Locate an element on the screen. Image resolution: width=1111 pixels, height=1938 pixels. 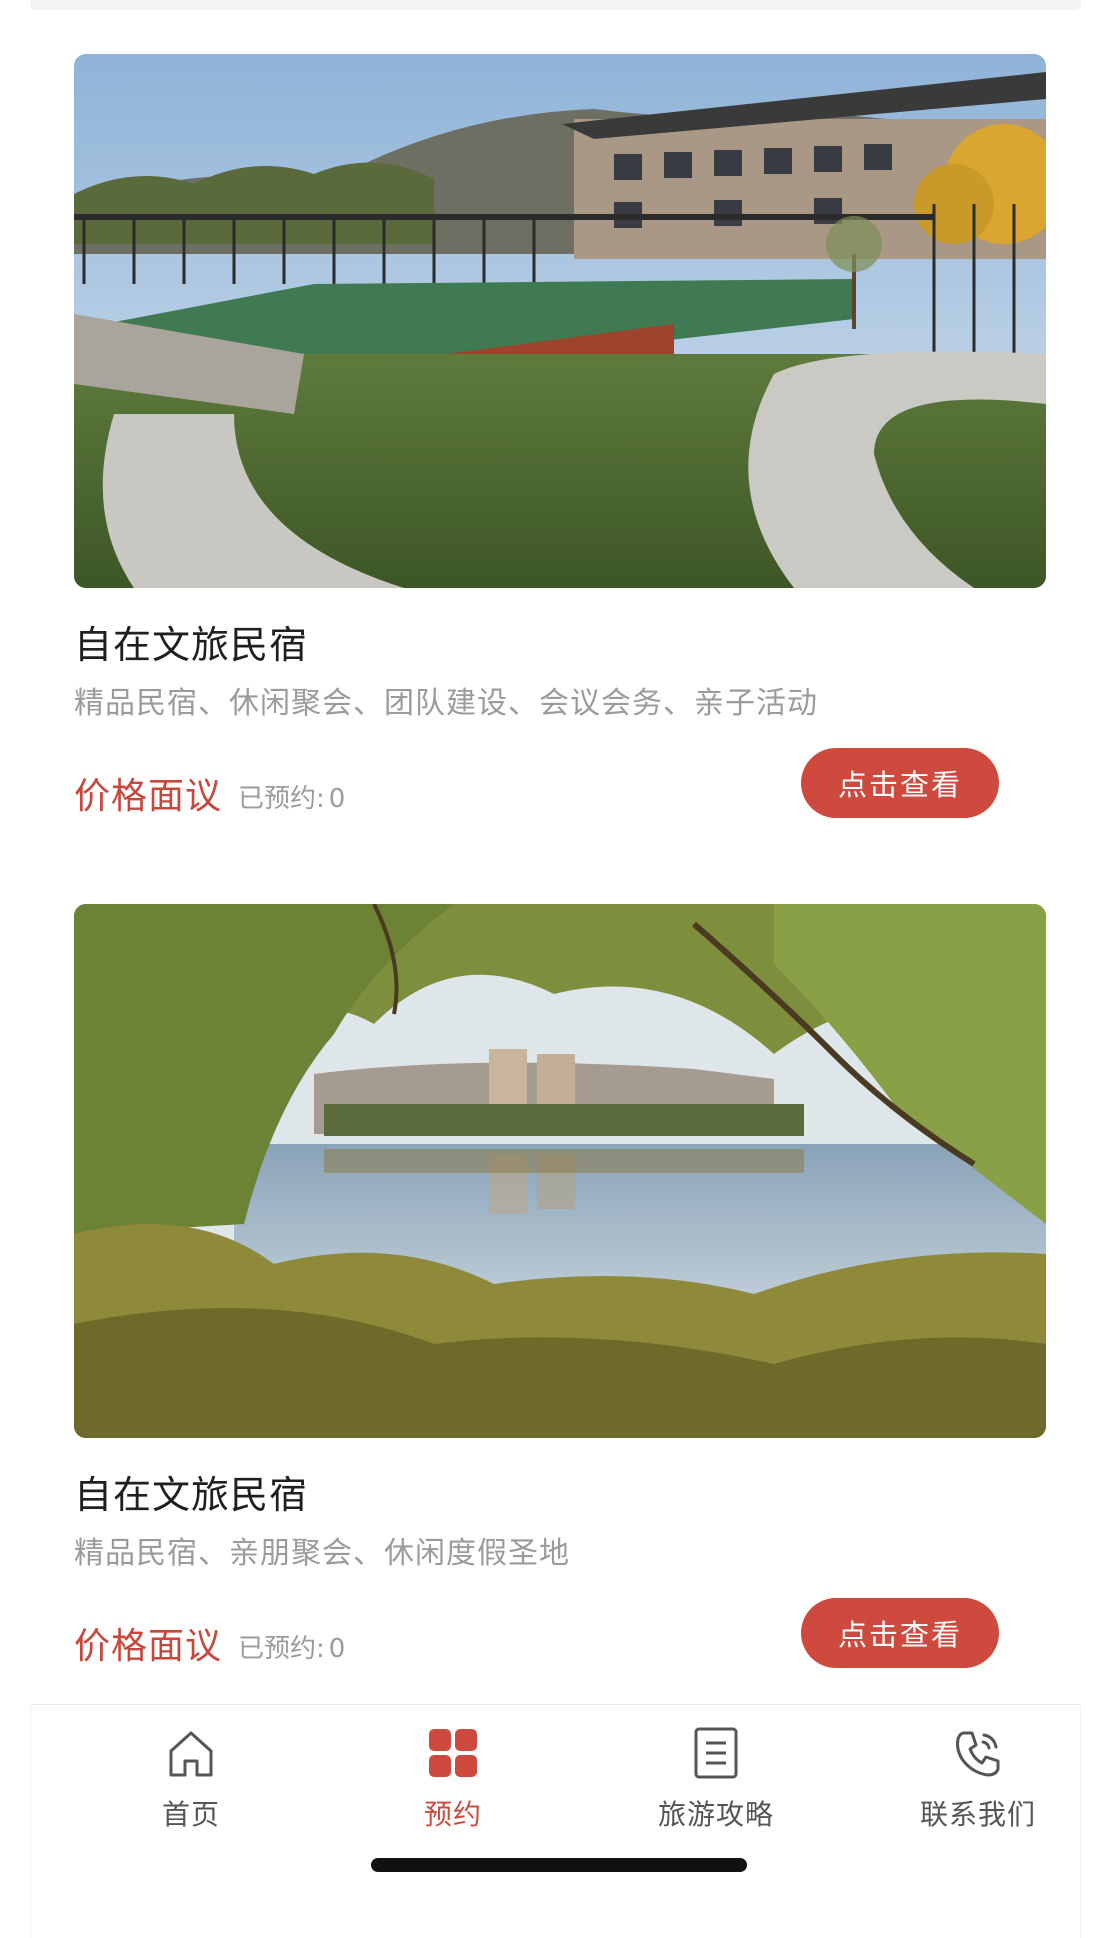
home-icon is located at coordinates (191, 1754).